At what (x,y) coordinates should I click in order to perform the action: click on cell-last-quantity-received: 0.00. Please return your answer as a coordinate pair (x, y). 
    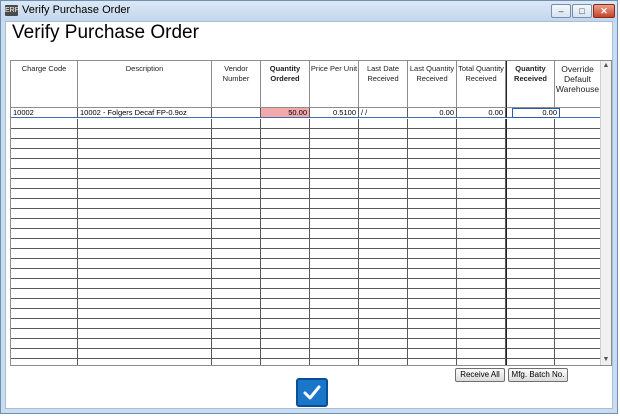
    Looking at the image, I should click on (432, 113).